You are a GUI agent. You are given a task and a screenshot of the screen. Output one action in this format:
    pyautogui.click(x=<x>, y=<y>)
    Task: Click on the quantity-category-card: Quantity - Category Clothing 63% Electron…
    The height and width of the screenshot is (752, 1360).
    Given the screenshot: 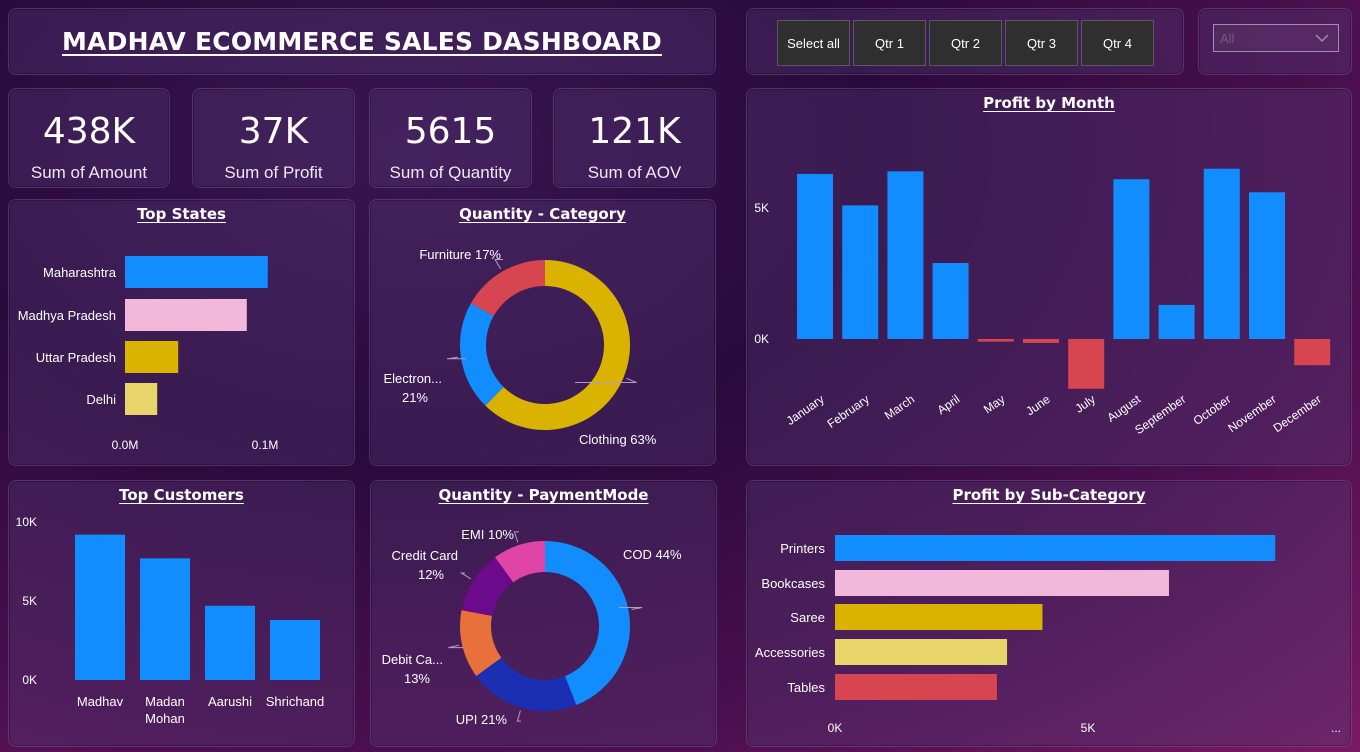 What is the action you would take?
    pyautogui.click(x=542, y=332)
    